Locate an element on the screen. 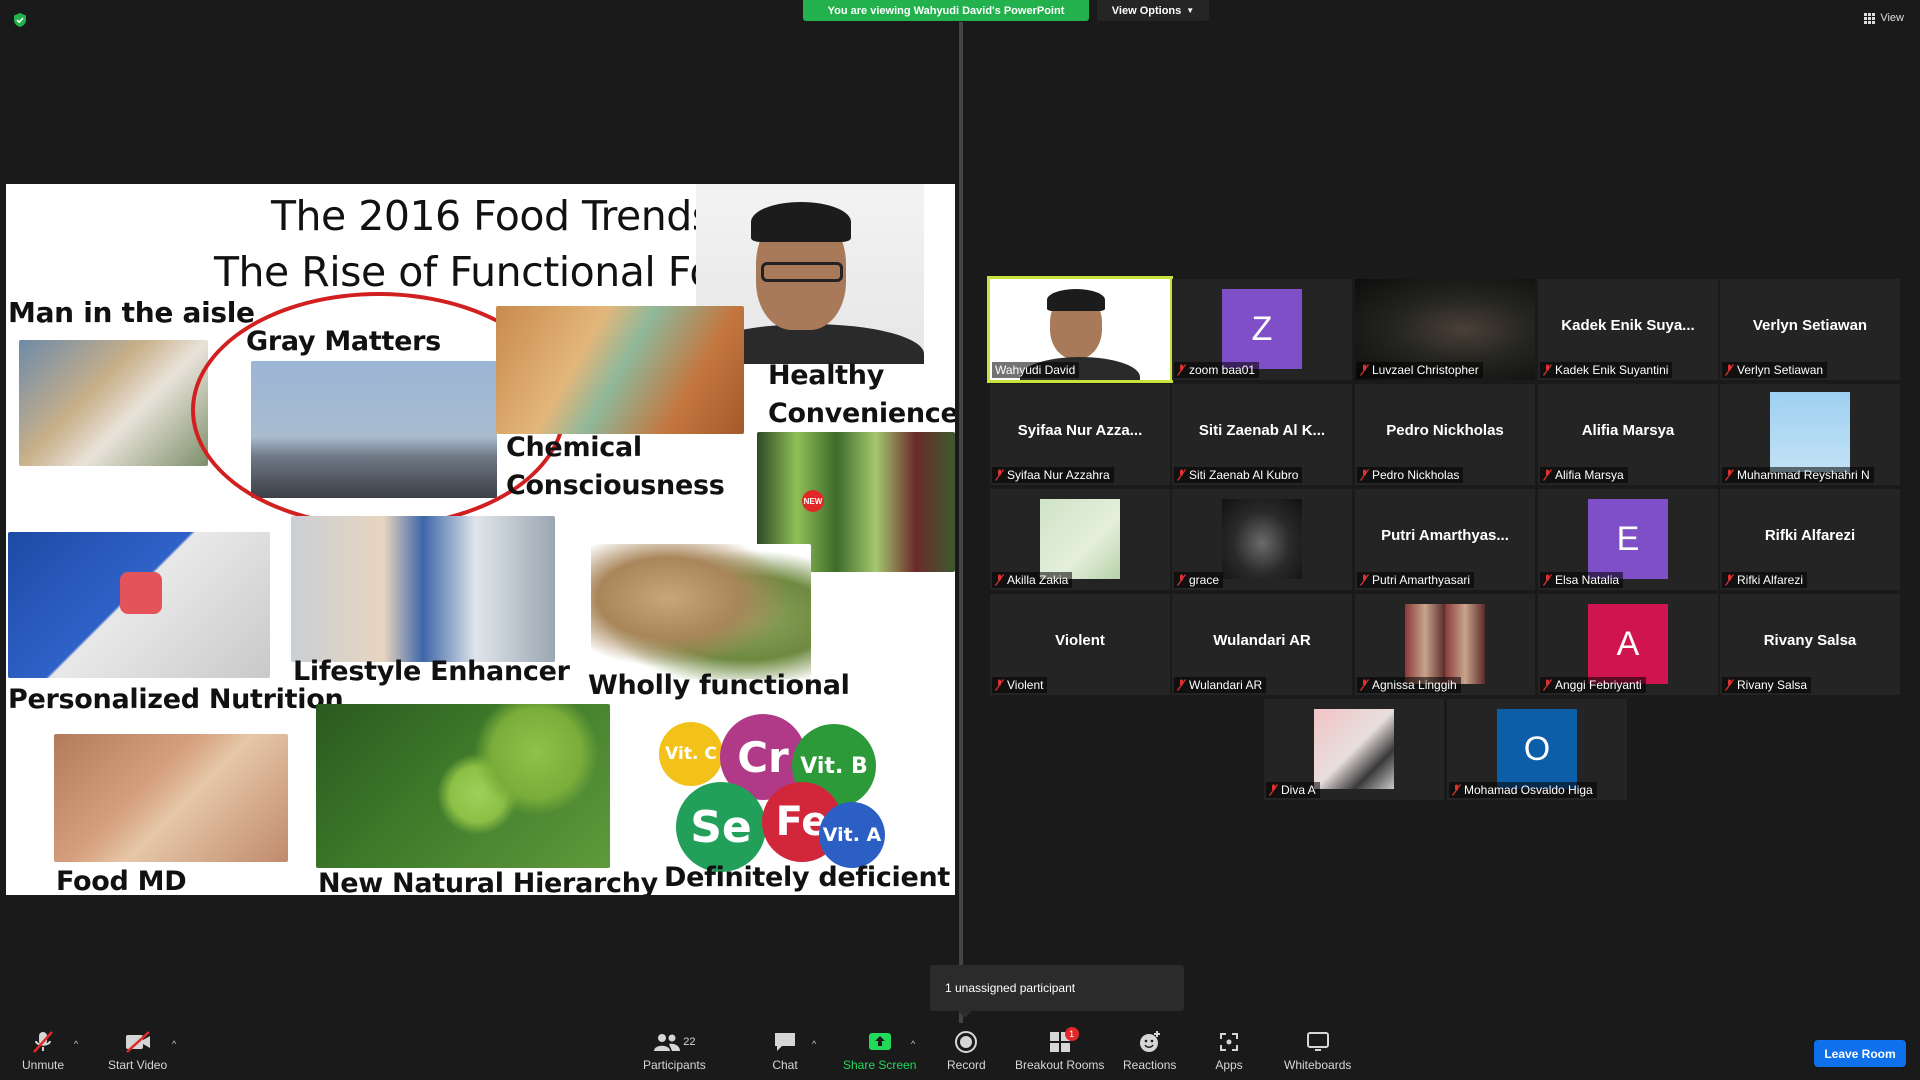 The width and height of the screenshot is (1920, 1080). participant-name-tag: Luvzael Christopher is located at coordinates (1420, 370).